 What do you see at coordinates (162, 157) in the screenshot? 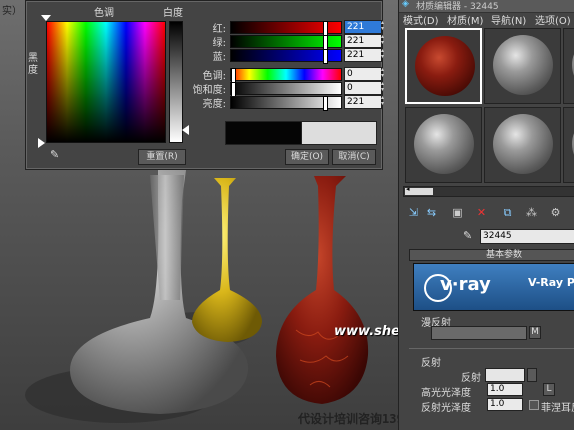
I see `reset-button: 重置(R)` at bounding box center [162, 157].